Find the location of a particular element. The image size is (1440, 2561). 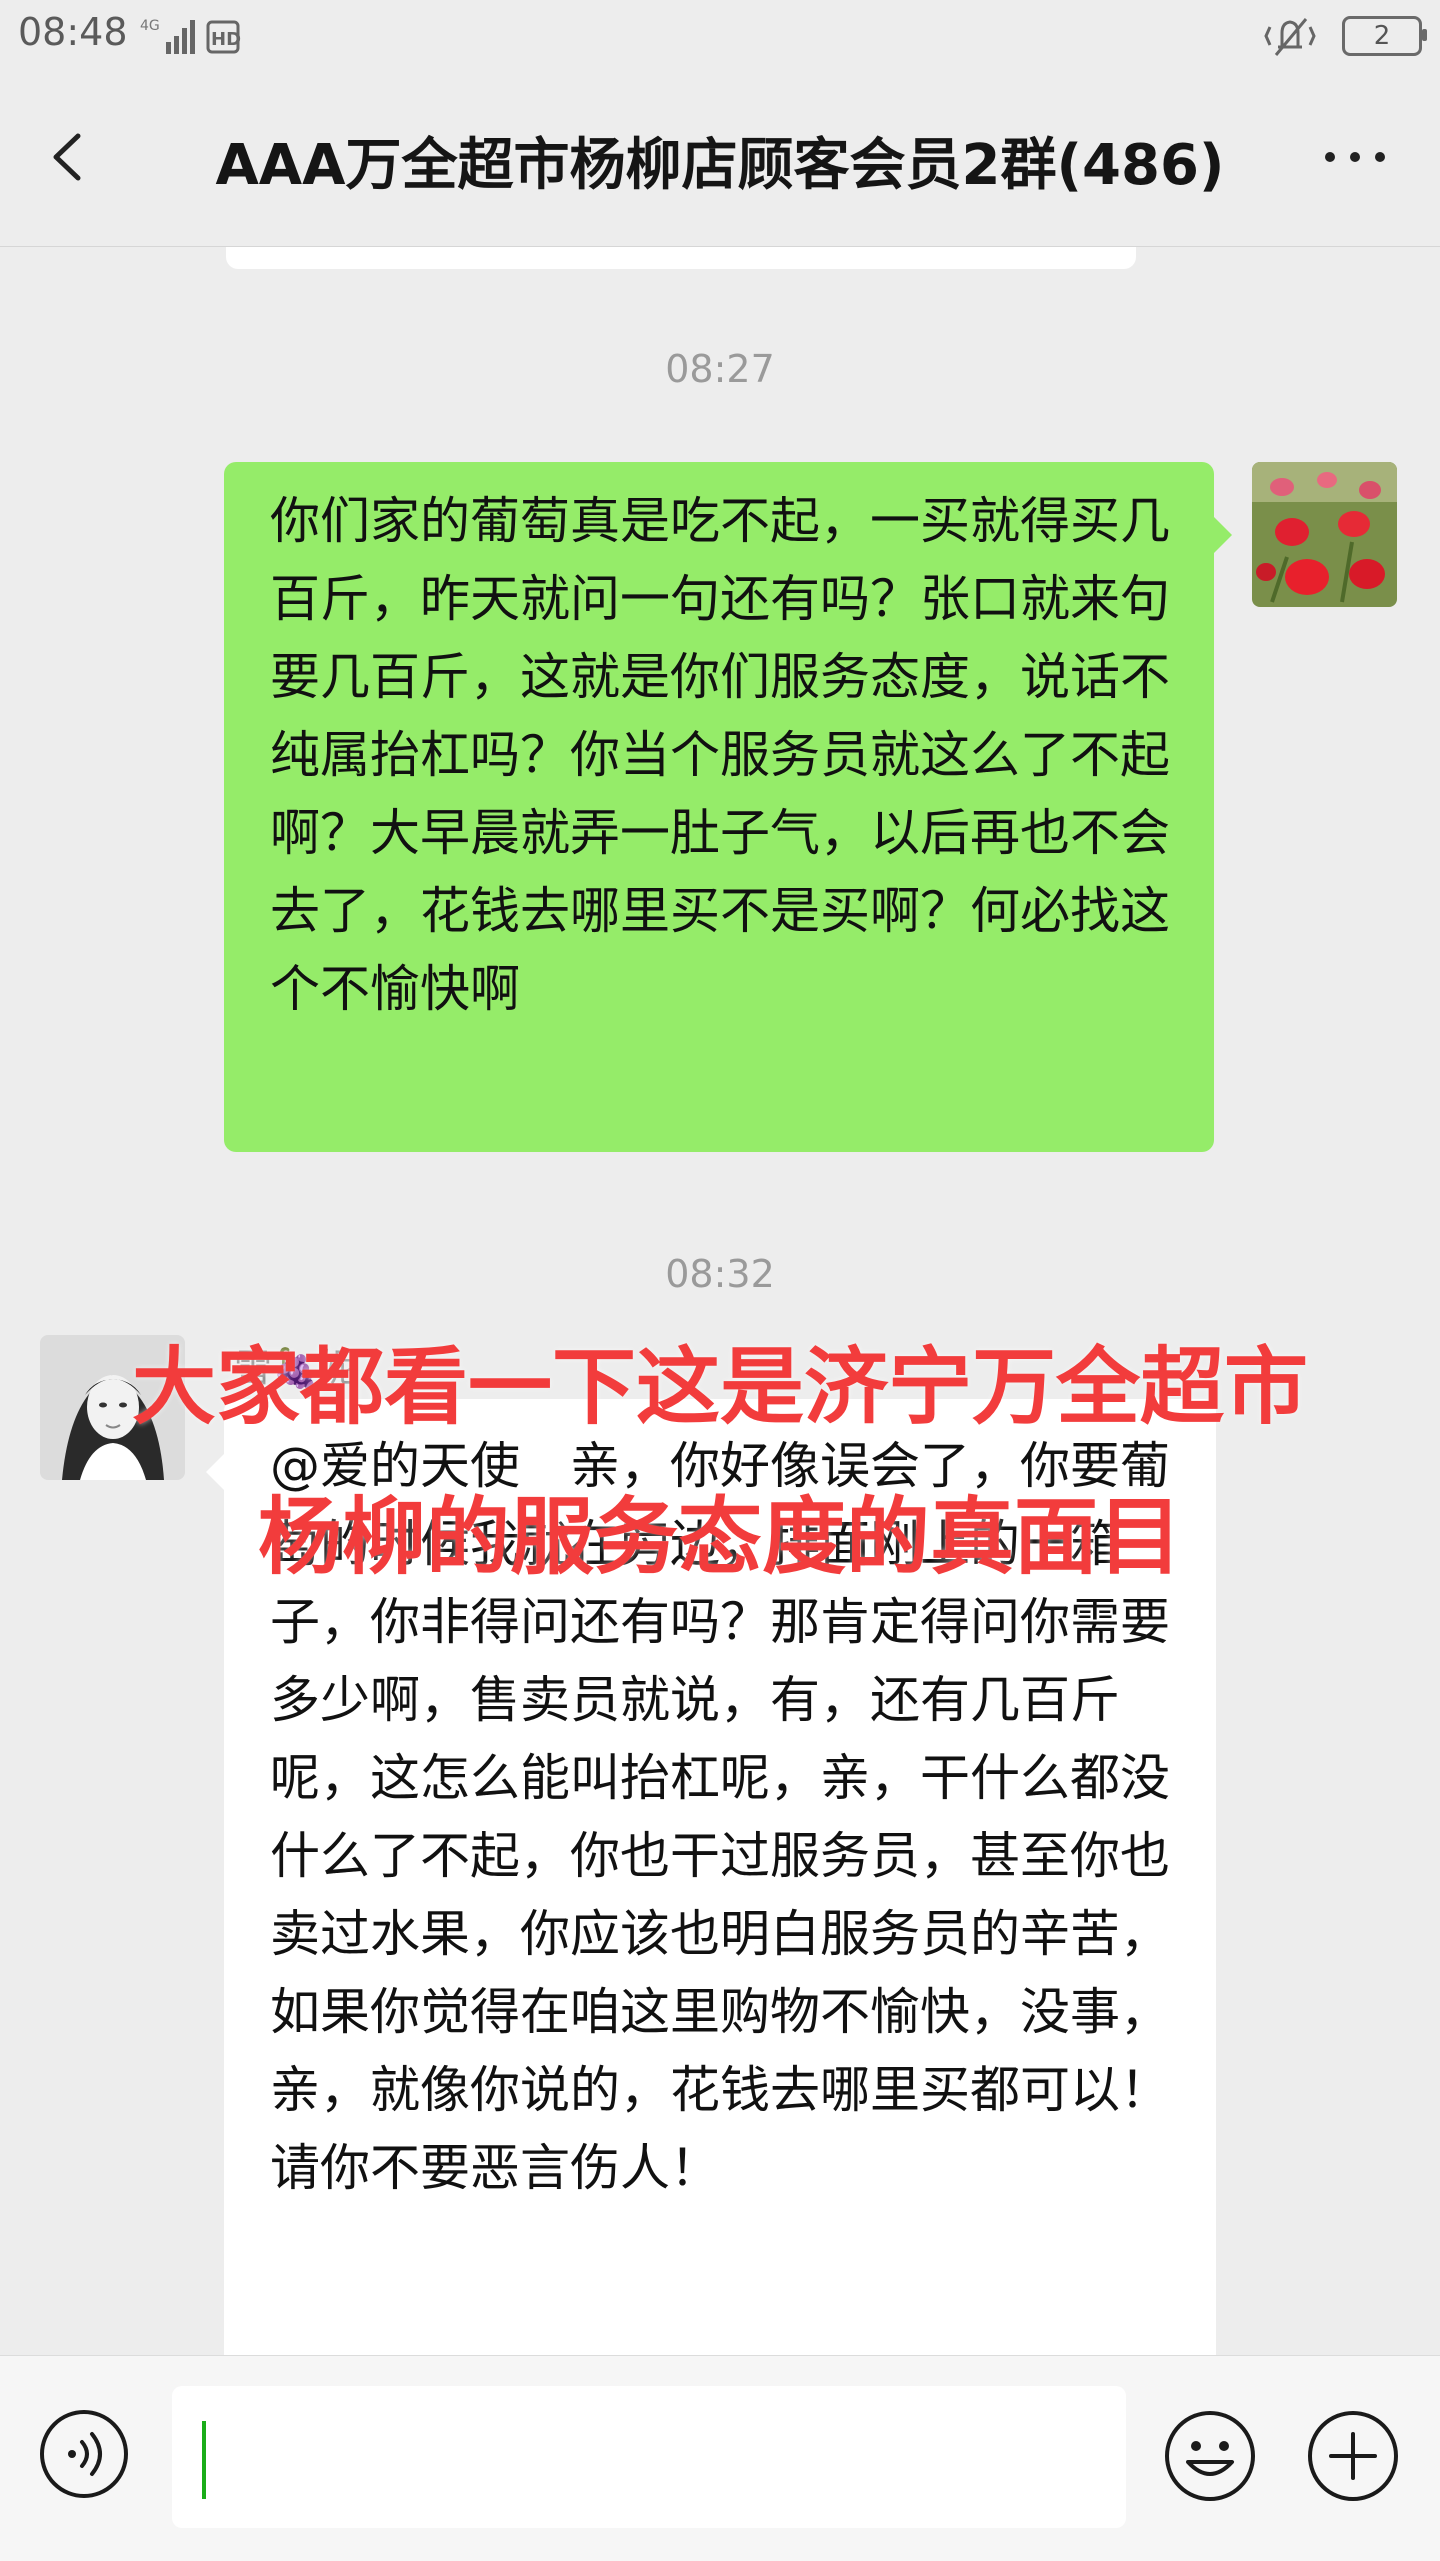

network-label: 4G is located at coordinates (150, 26).